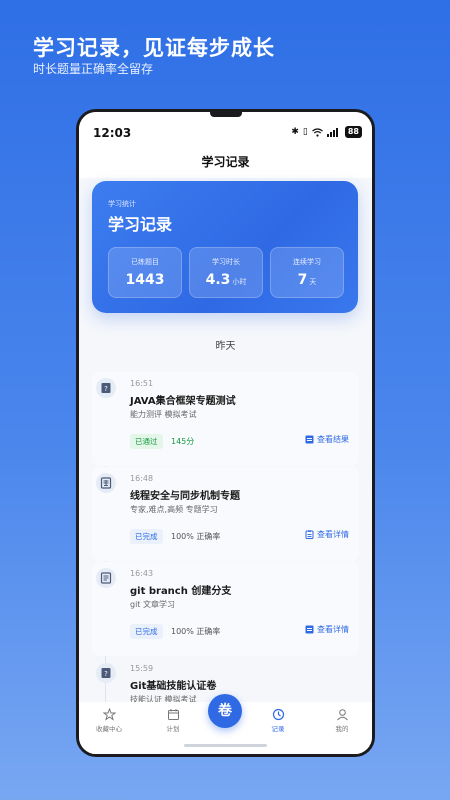 This screenshot has width=450, height=800. What do you see at coordinates (106, 578) in the screenshot?
I see `document-icon` at bounding box center [106, 578].